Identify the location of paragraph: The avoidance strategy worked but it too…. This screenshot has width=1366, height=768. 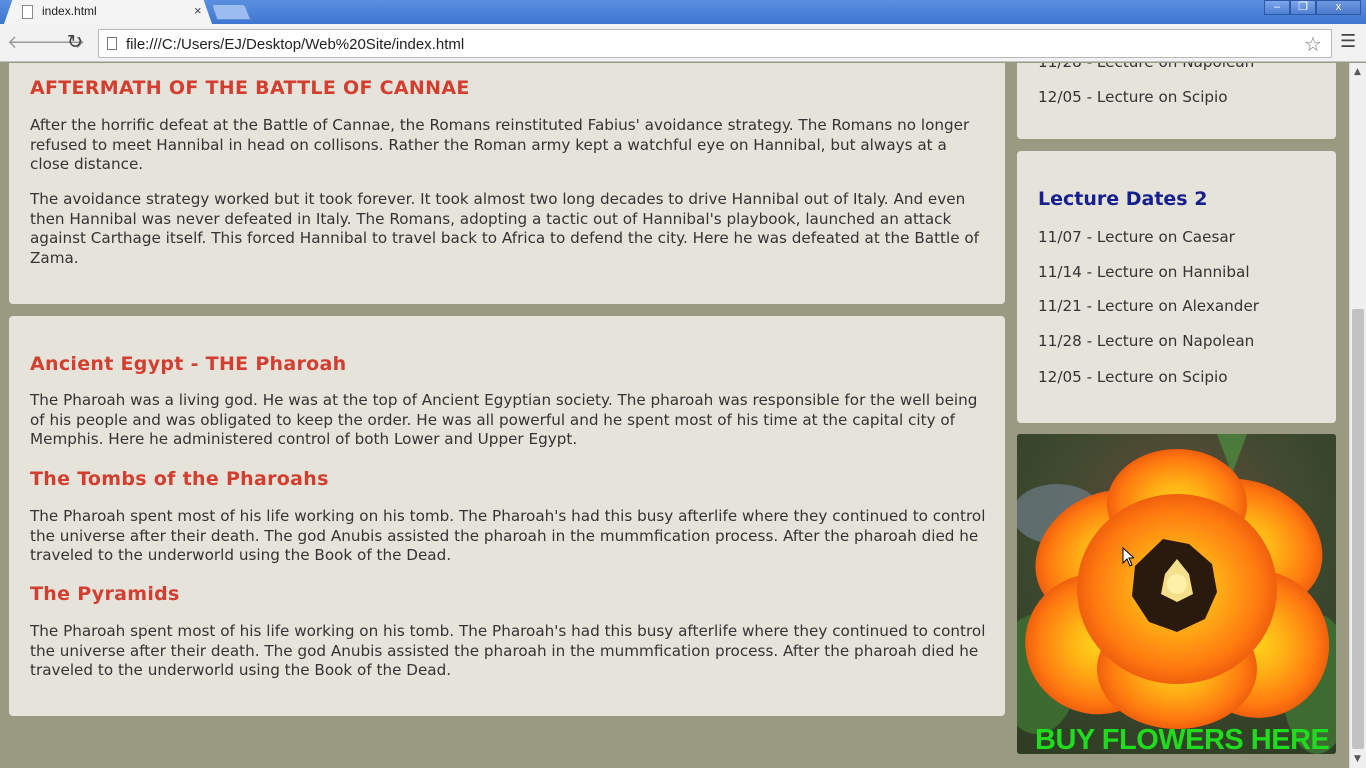
(505, 228).